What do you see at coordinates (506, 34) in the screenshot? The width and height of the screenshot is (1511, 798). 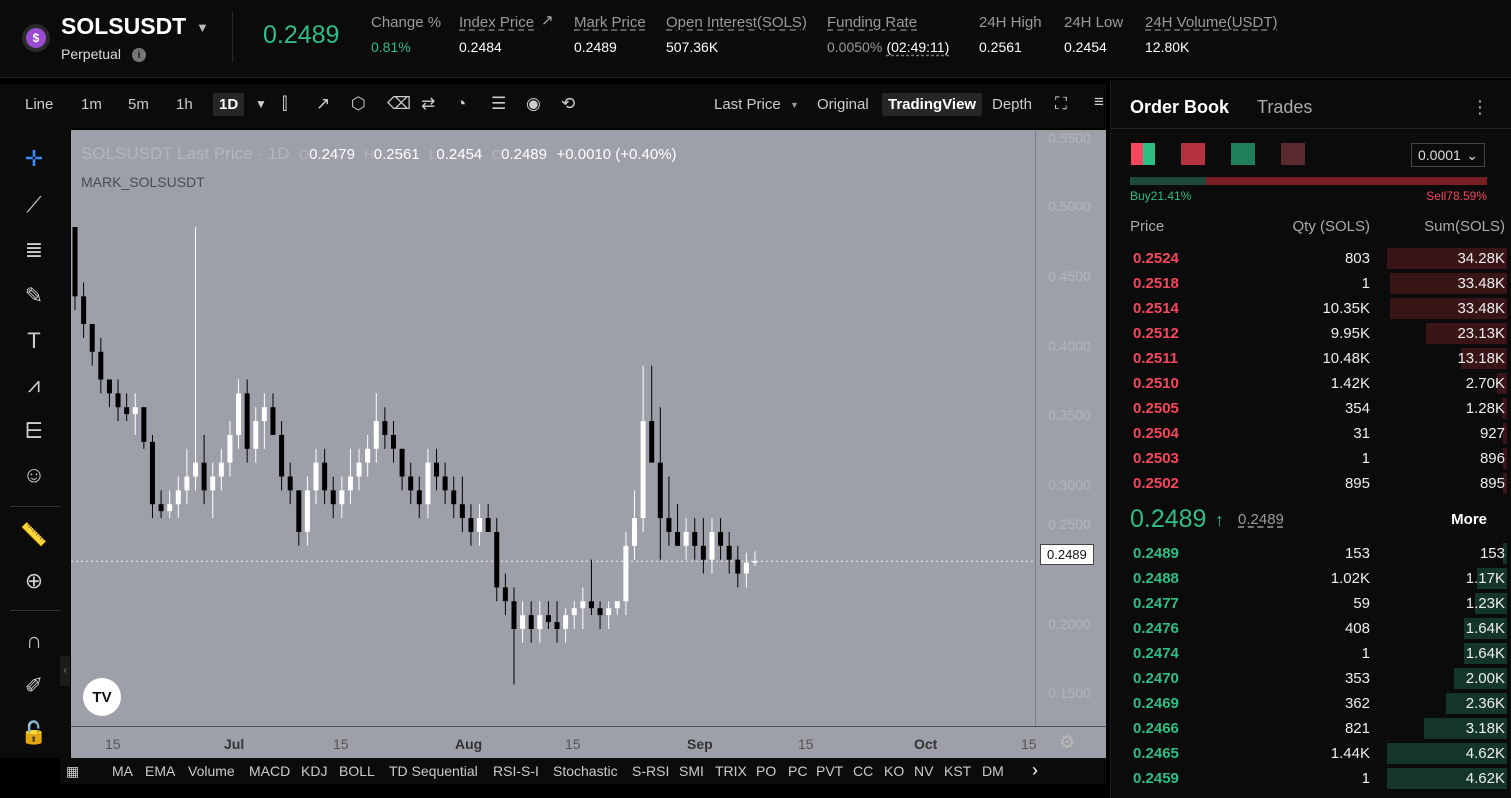 I see `stat-index-price: Index Price 0.2484 ↗` at bounding box center [506, 34].